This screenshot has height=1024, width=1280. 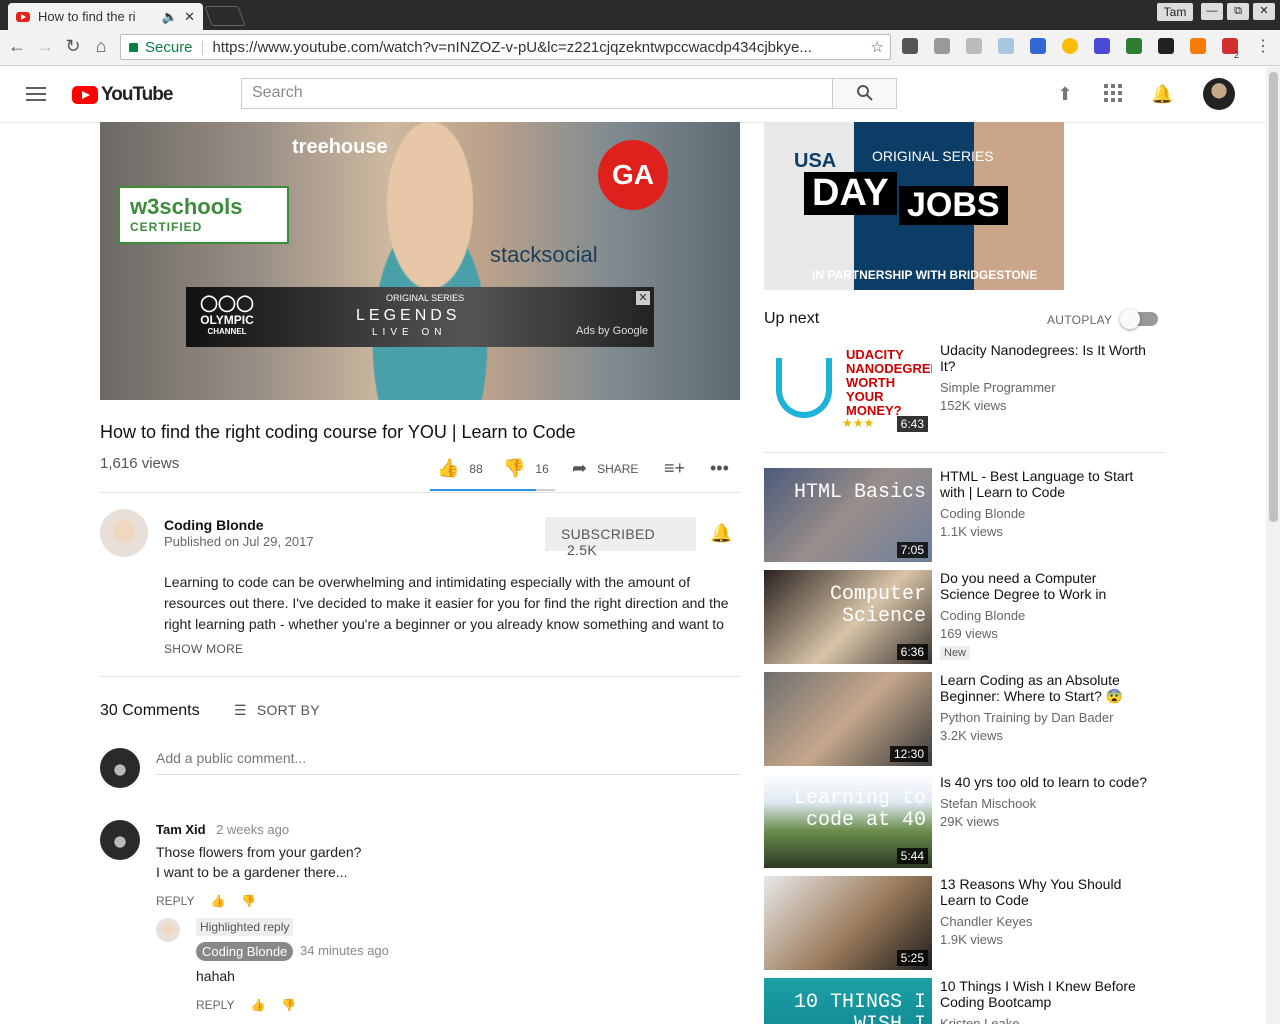 I want to click on subscribed-button: SUBSCRIBED 2.5K, so click(x=620, y=537).